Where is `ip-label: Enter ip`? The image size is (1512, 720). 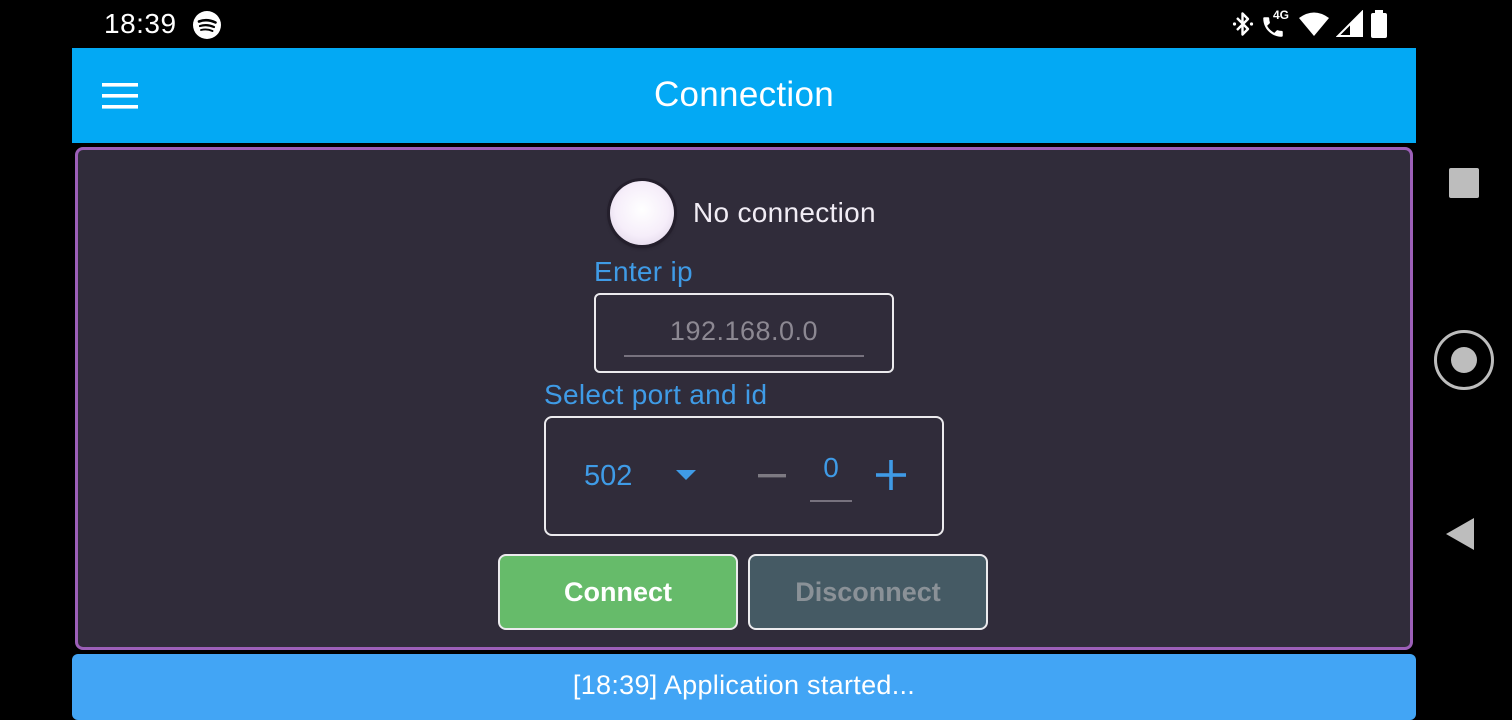
ip-label: Enter ip is located at coordinates (643, 271).